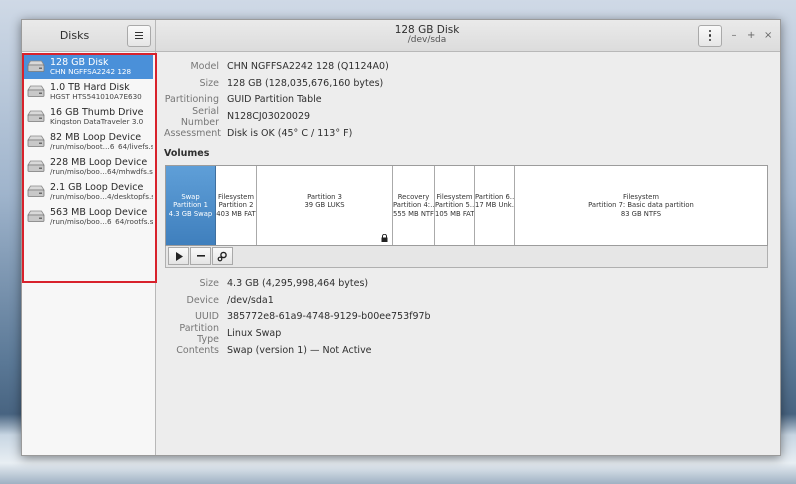 The image size is (796, 484). Describe the element at coordinates (384, 237) in the screenshot. I see `lock-icon` at that location.